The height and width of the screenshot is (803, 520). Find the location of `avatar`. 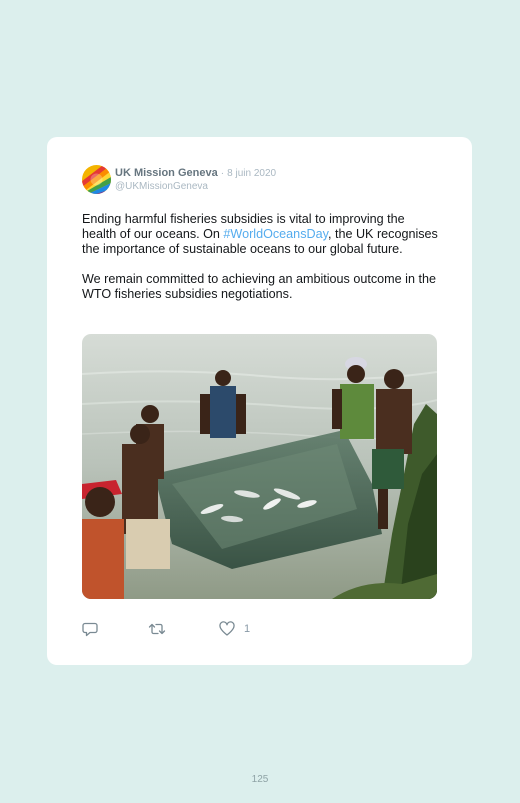

avatar is located at coordinates (96, 179).